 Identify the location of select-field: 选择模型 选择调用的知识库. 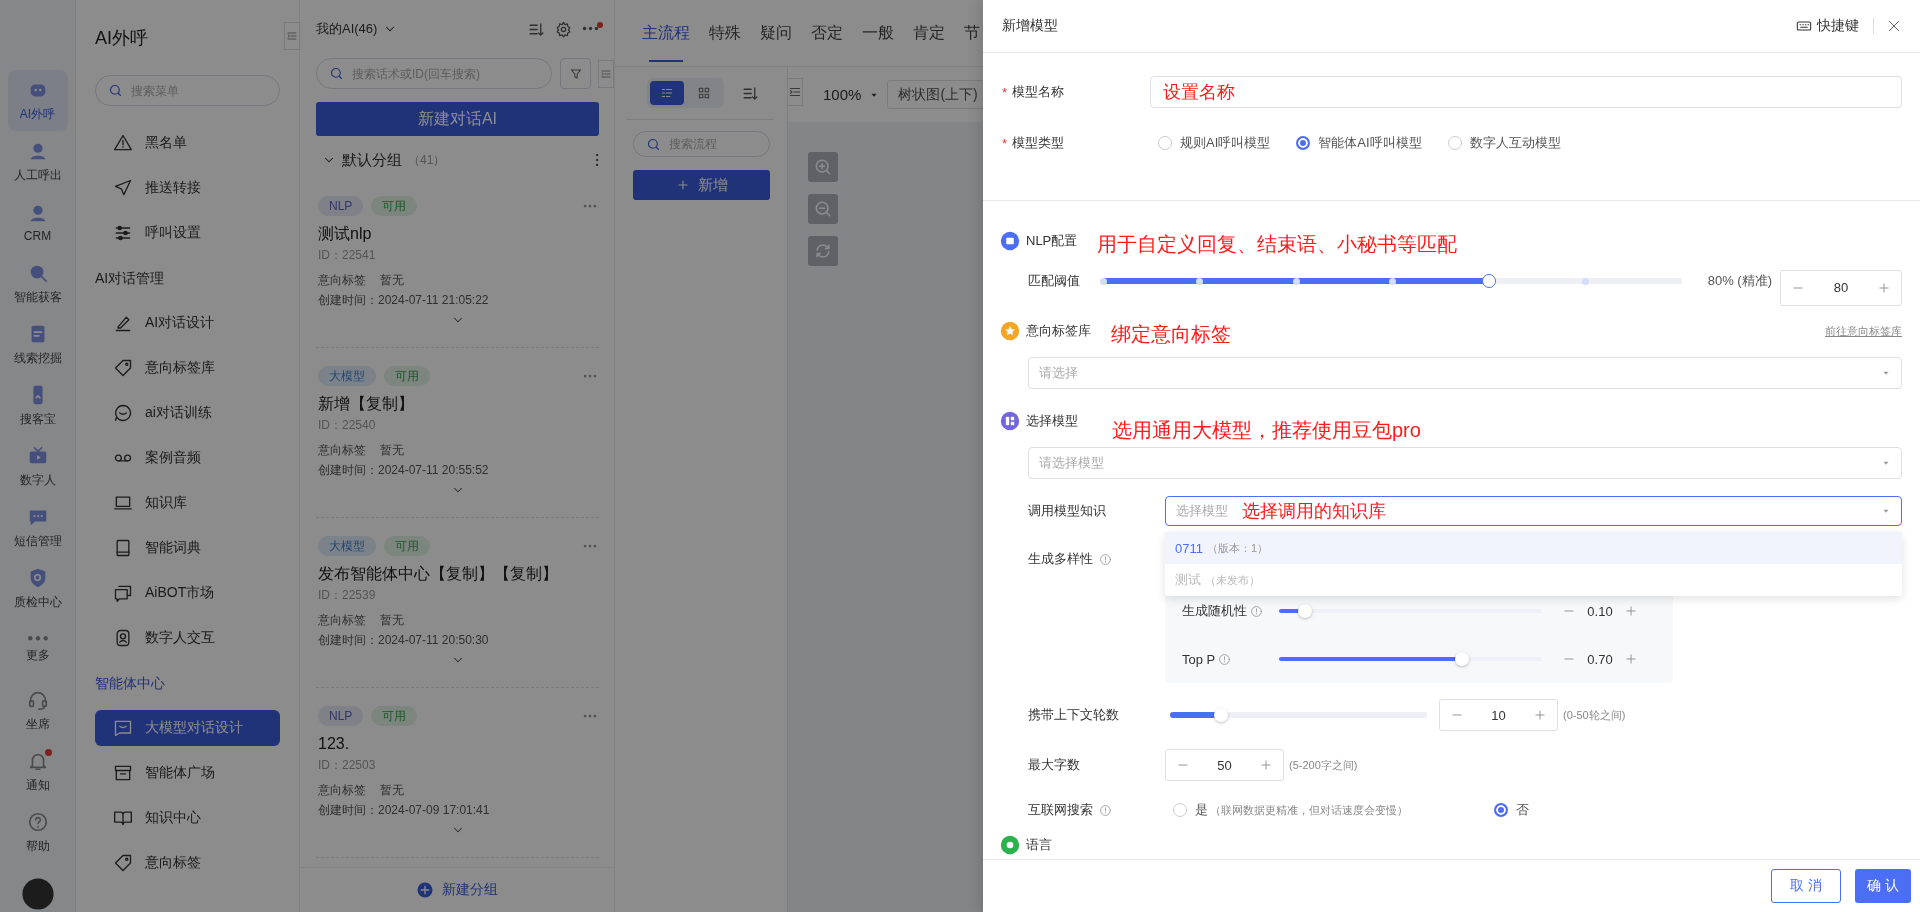
(1533, 511).